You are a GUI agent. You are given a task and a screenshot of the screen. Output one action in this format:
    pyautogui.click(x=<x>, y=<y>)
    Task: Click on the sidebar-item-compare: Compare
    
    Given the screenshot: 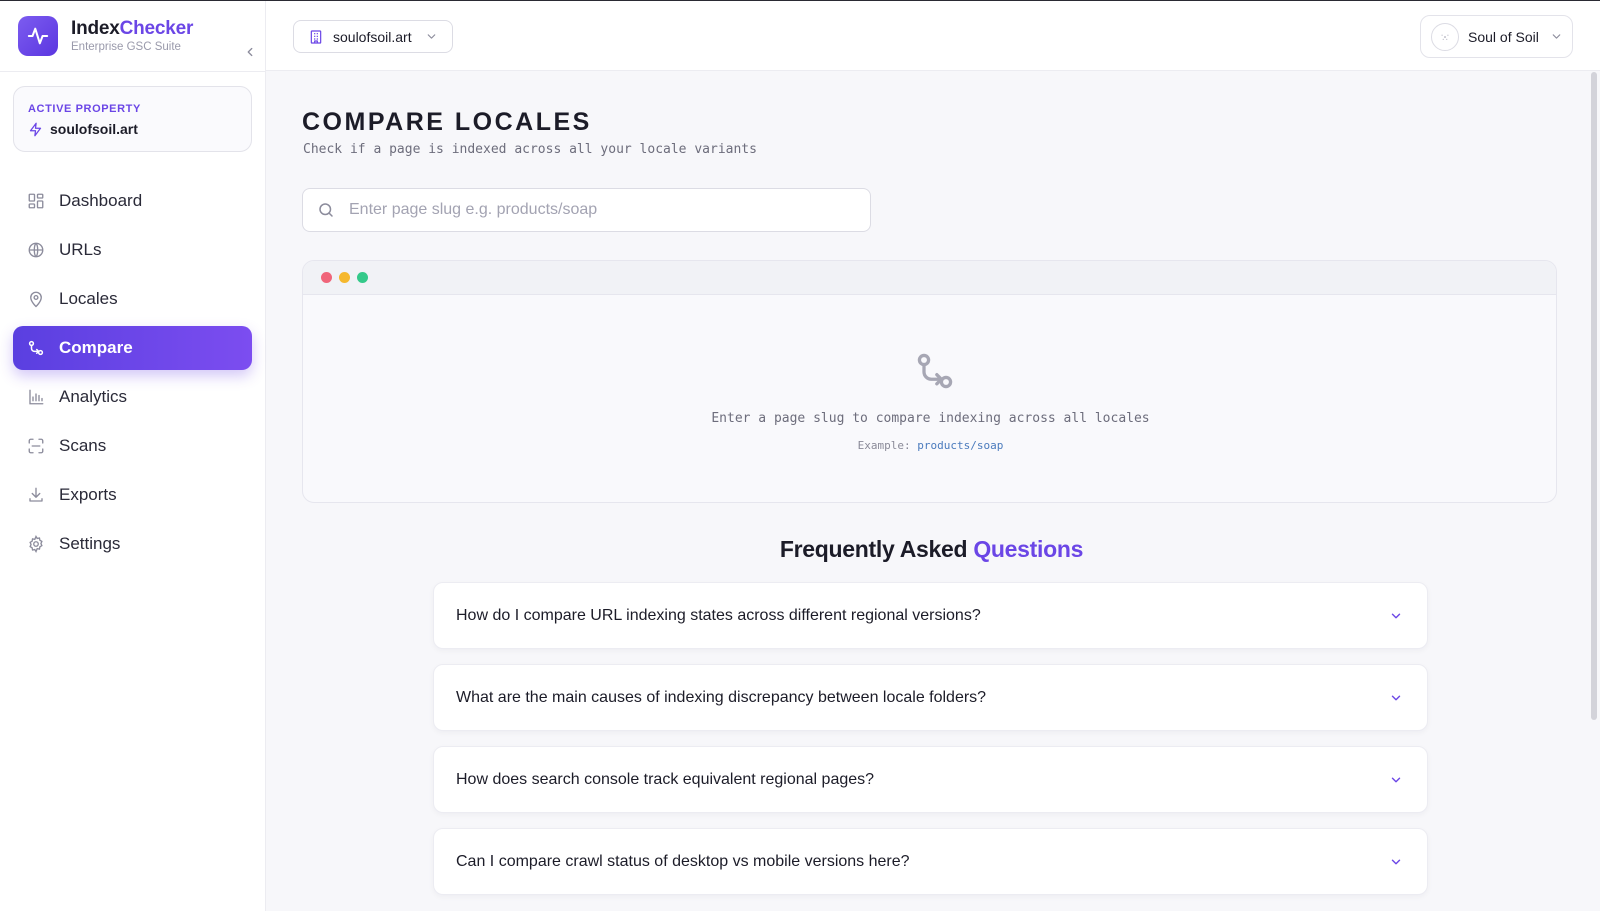 What is the action you would take?
    pyautogui.click(x=132, y=348)
    